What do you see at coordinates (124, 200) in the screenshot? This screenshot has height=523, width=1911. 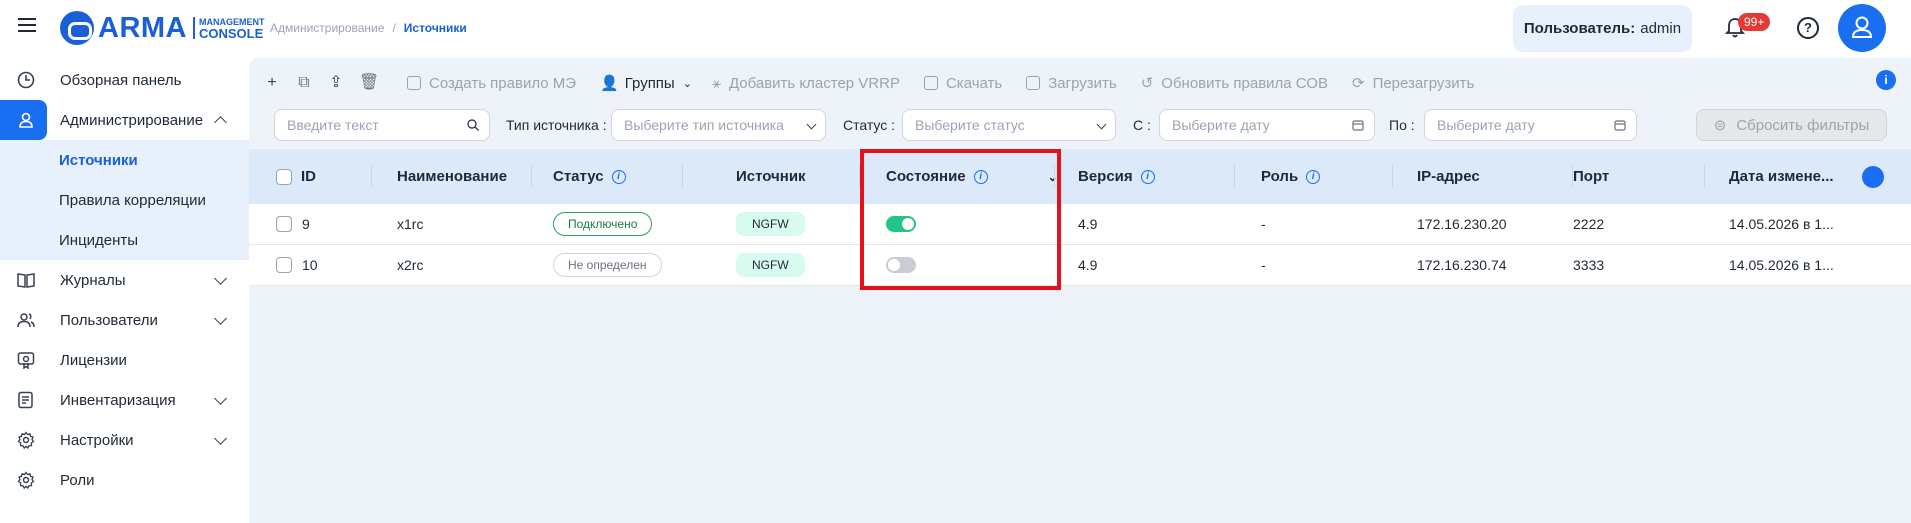 I see `sidebar-subitem-correlation: Правила корреляции` at bounding box center [124, 200].